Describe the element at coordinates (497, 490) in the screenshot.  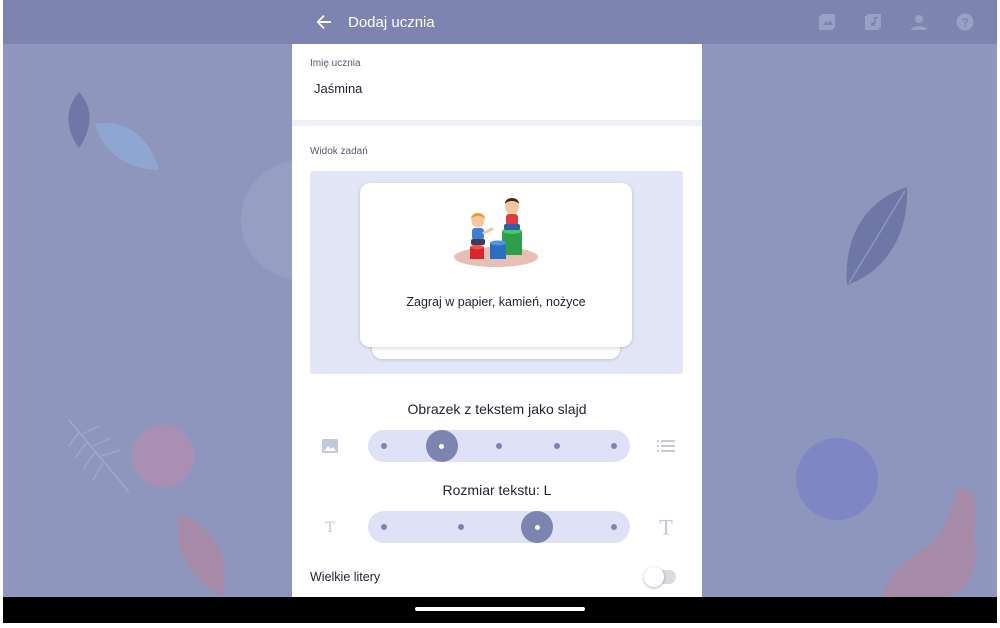
I see `text-size-title: Rozmiar tekstu: L` at that location.